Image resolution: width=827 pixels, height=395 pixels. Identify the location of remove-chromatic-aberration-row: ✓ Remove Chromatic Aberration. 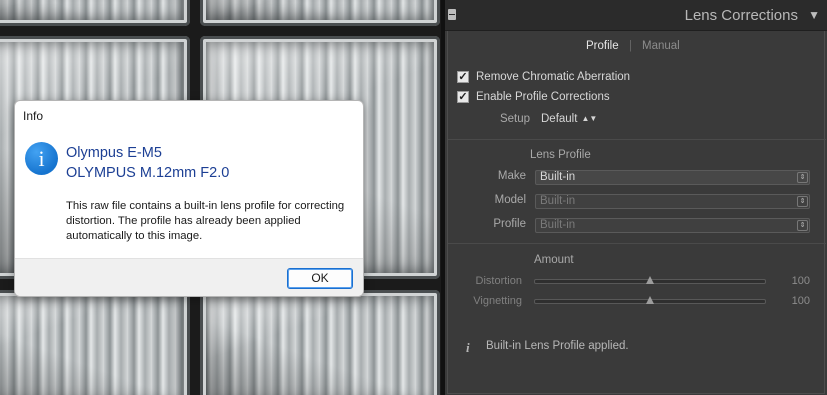
(543, 77).